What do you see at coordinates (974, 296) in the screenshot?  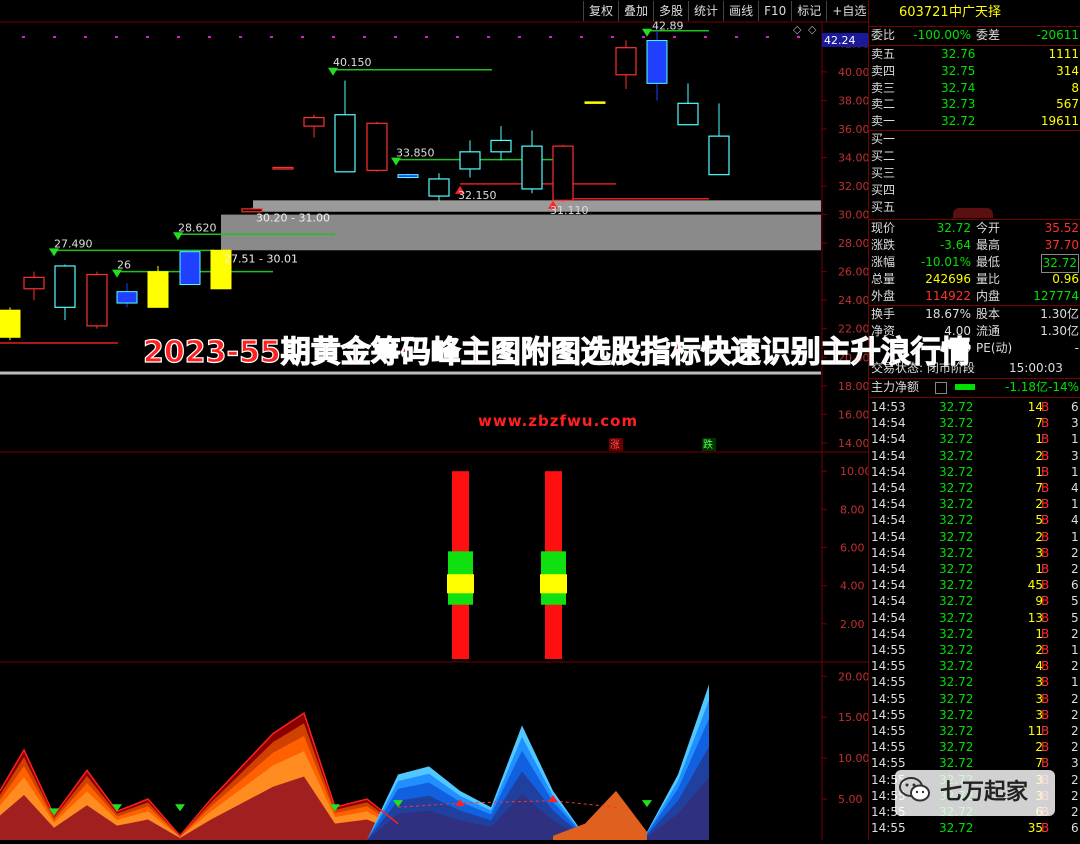 I see `quote-row: 外盘 114922 内盘 127774` at bounding box center [974, 296].